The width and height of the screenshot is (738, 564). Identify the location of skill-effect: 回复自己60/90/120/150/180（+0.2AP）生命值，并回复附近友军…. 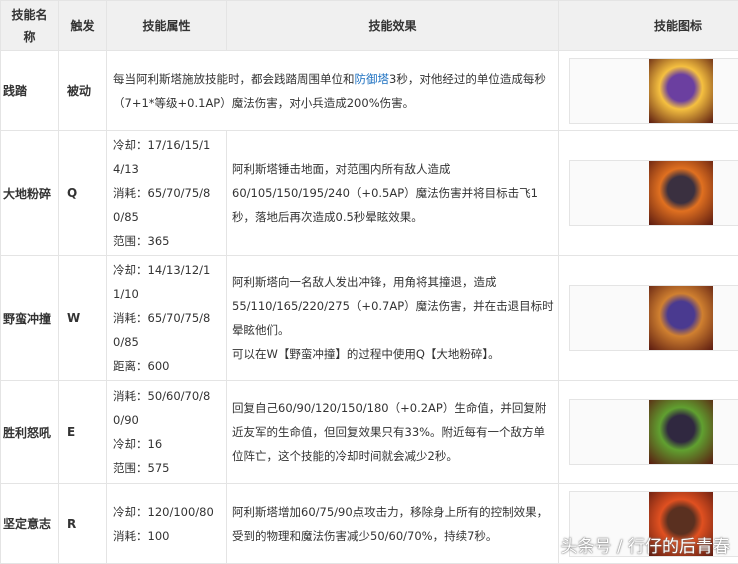
(393, 432).